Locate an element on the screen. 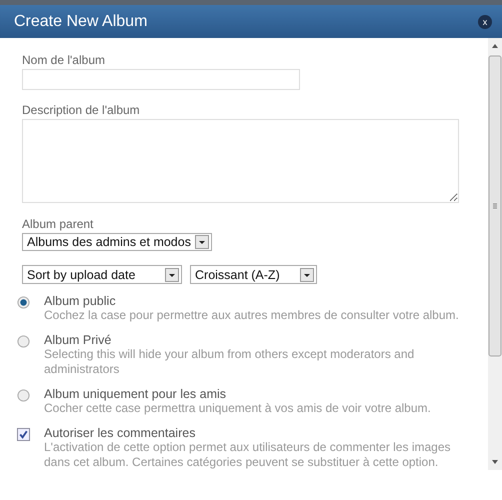 This screenshot has width=502, height=500. album-name-field is located at coordinates (161, 79).